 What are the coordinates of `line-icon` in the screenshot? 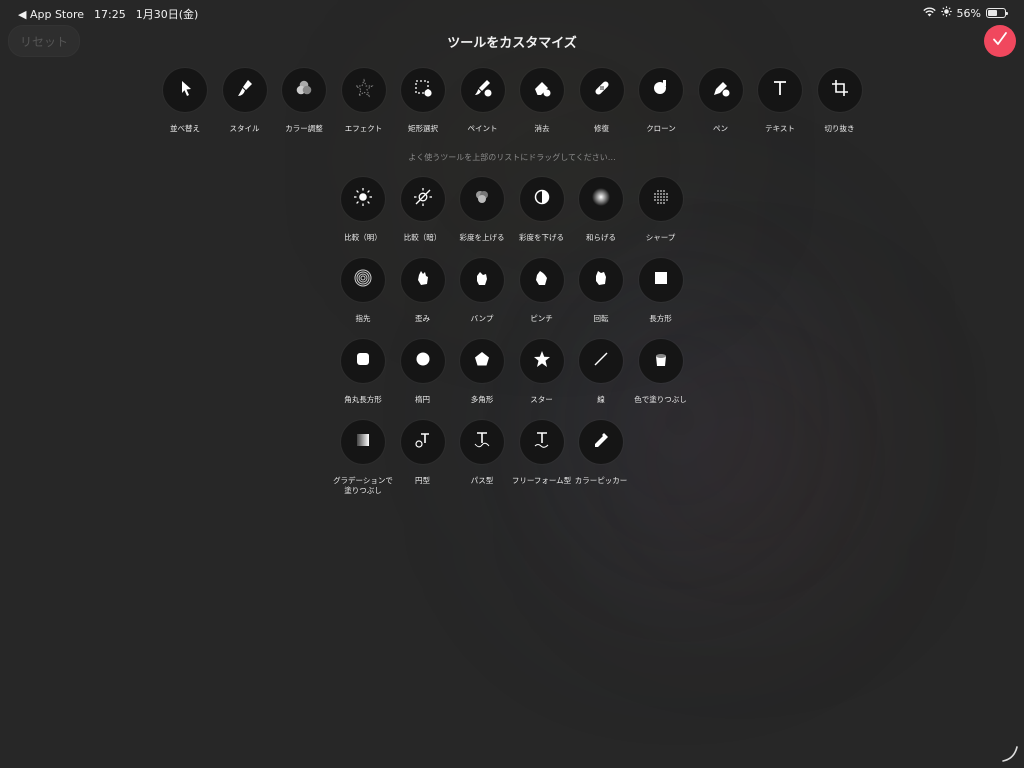 It's located at (601, 361).